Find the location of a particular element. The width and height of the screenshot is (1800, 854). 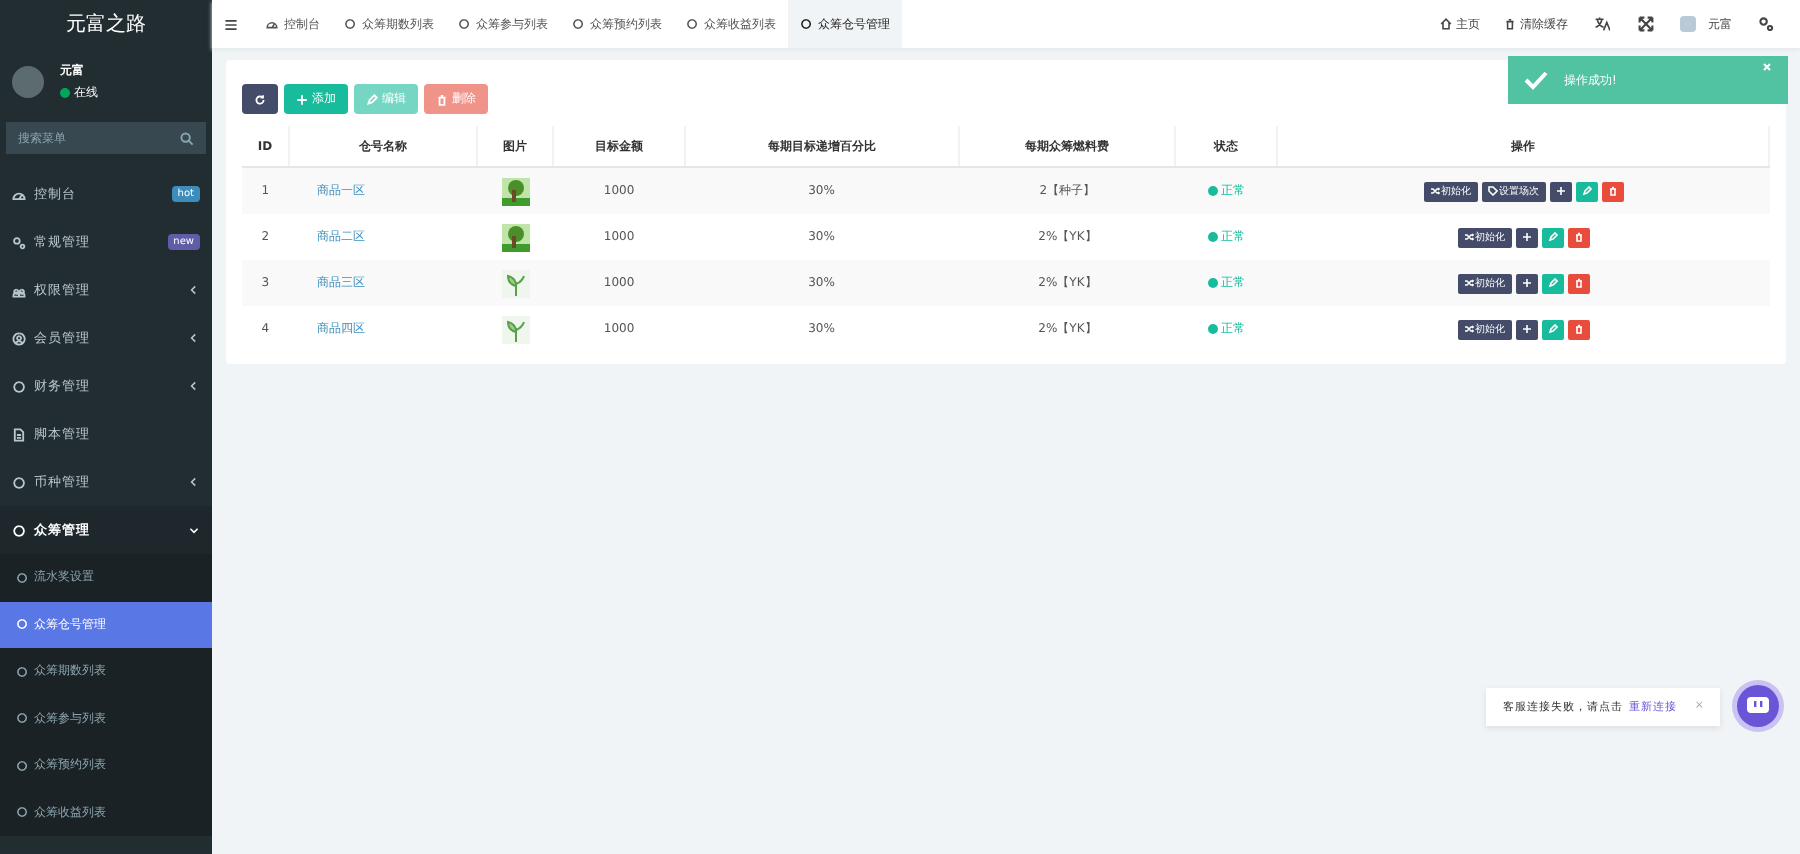

settings-icon is located at coordinates (1766, 24).